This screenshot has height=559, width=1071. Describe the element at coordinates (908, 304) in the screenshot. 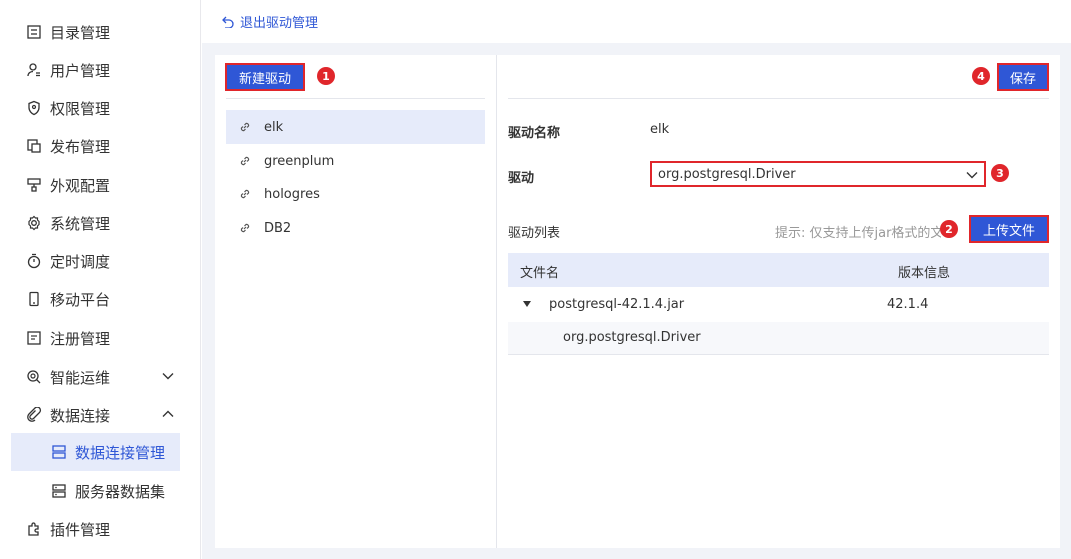

I see `version-cell: 42.1.4` at that location.